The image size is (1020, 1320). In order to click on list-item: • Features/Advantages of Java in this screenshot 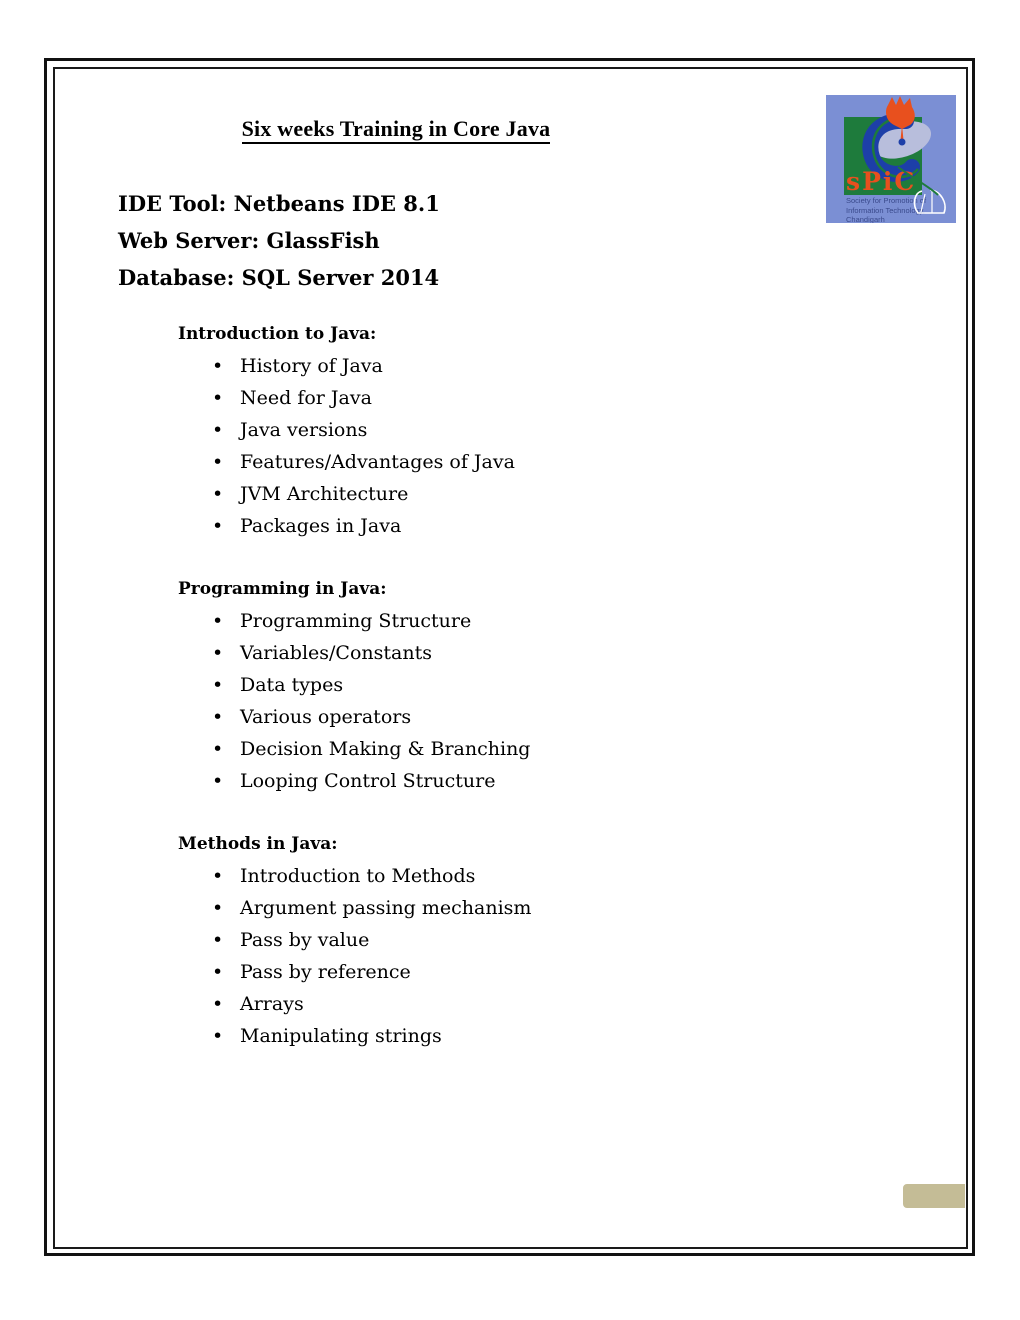, I will do `click(498, 462)`.